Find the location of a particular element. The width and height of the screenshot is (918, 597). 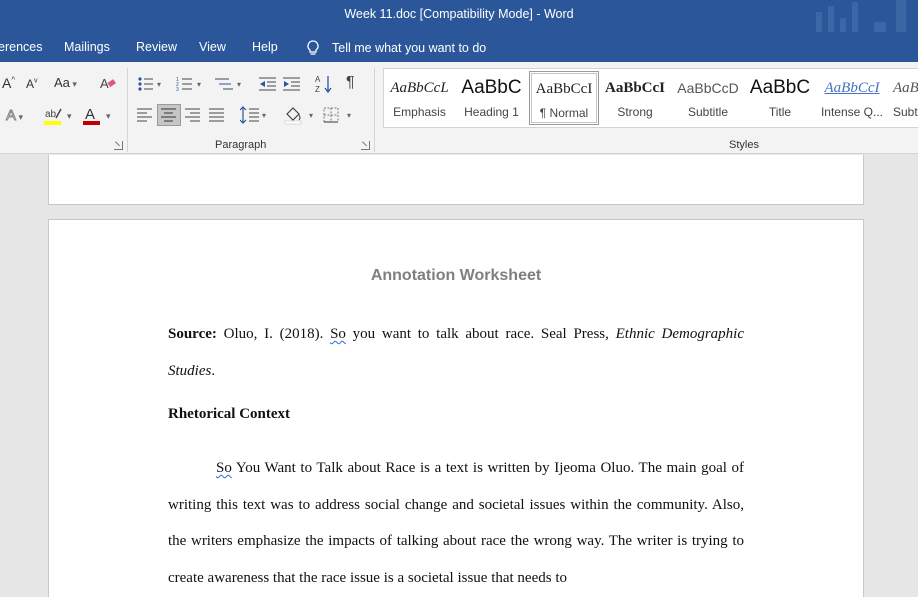

sort-icon: A Z is located at coordinates (323, 84).